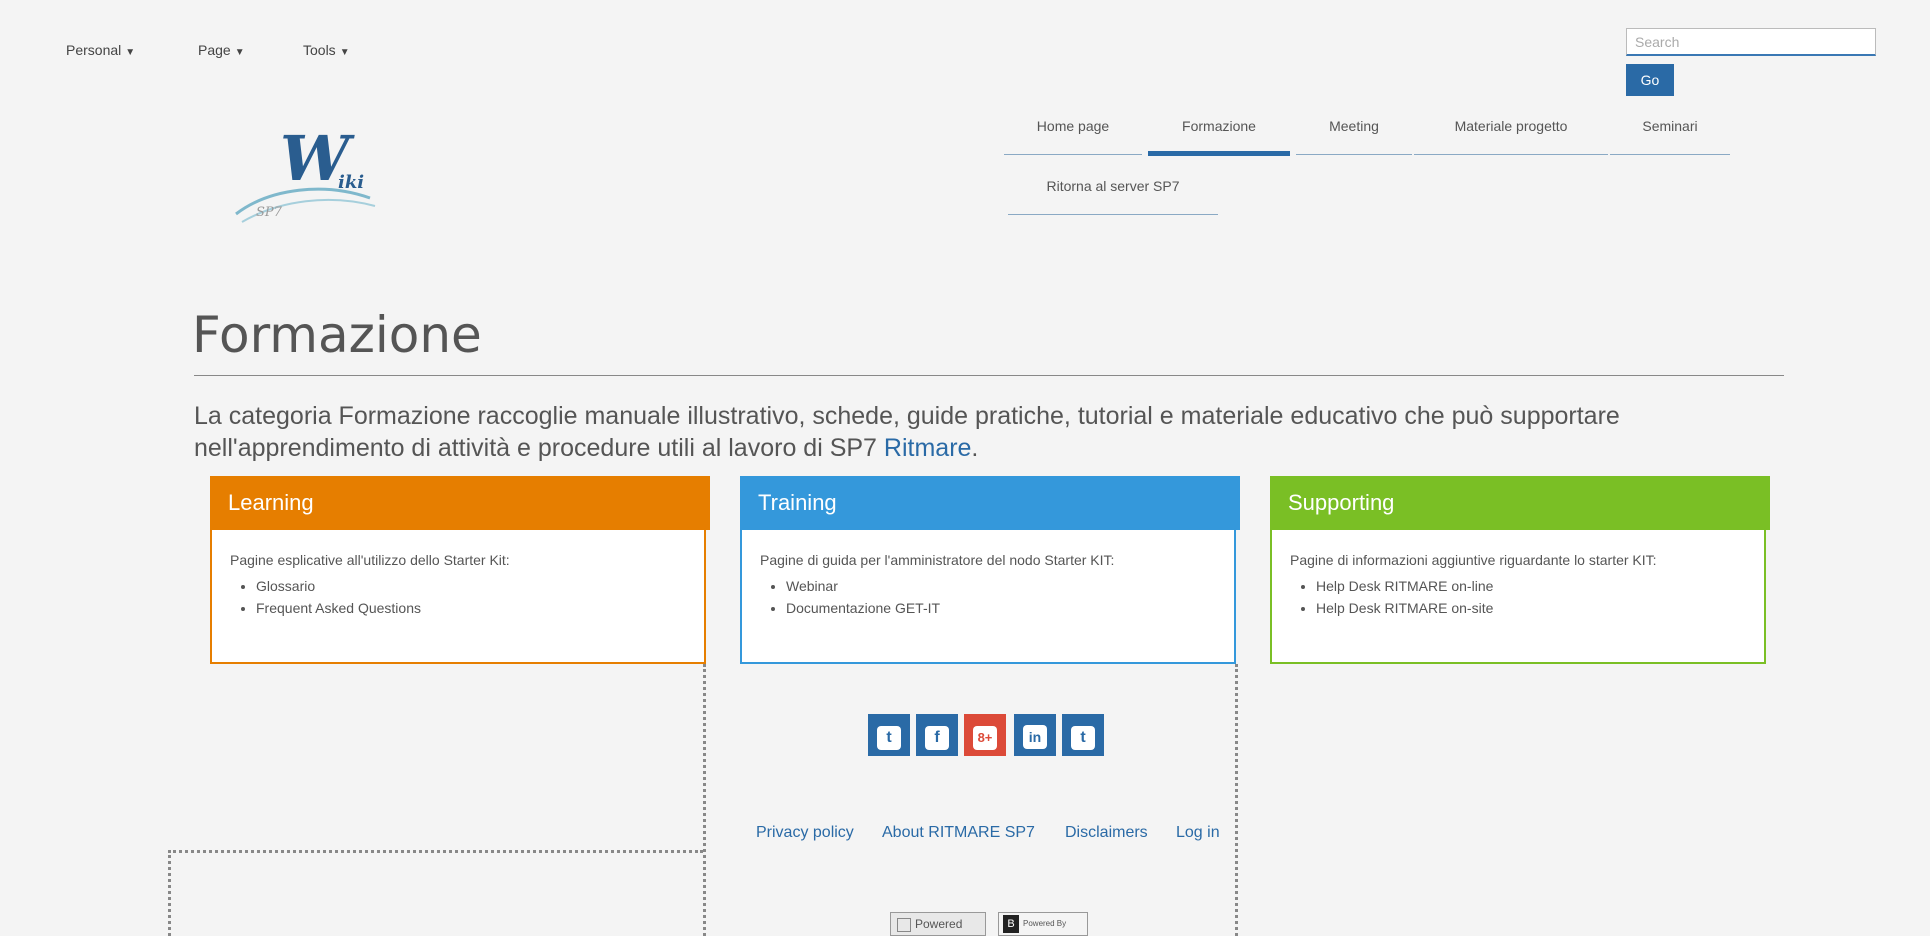  I want to click on twitter-button: t, so click(889, 735).